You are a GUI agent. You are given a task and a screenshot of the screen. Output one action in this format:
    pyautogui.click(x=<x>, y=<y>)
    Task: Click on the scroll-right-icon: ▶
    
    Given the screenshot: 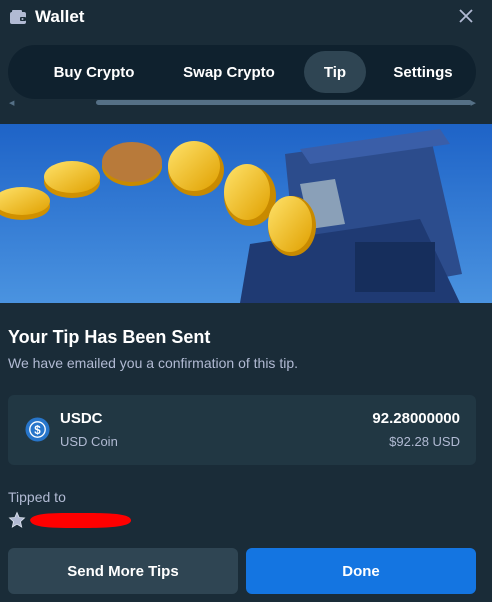 What is the action you would take?
    pyautogui.click(x=473, y=103)
    